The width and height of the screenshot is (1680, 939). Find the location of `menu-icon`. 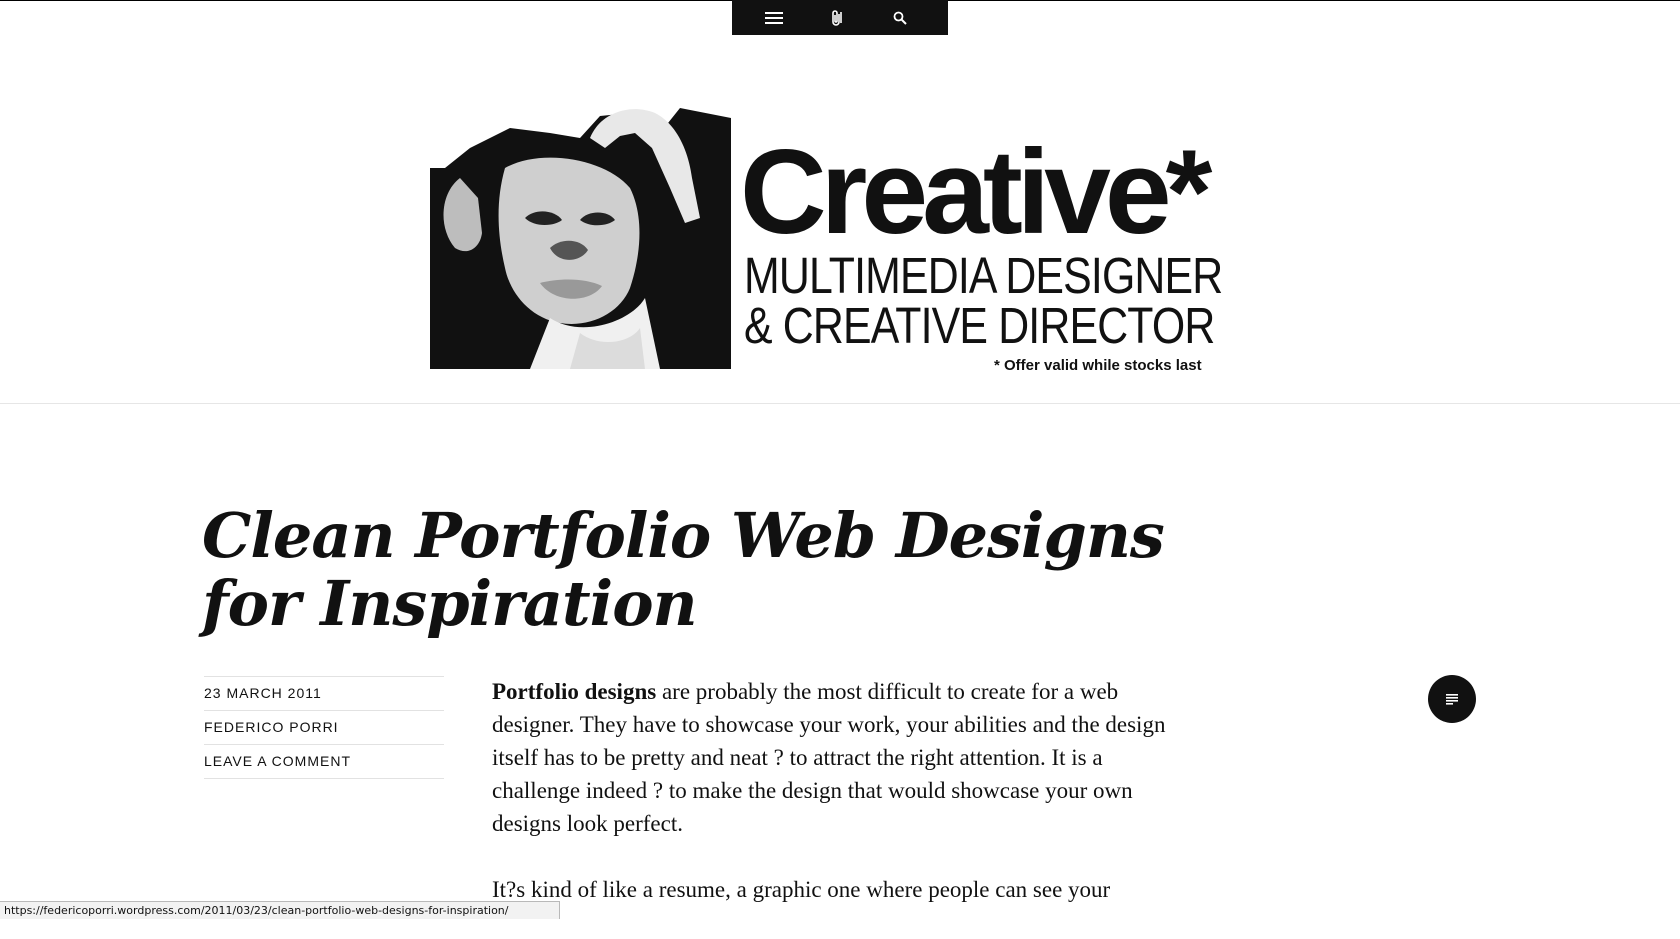

menu-icon is located at coordinates (774, 17).